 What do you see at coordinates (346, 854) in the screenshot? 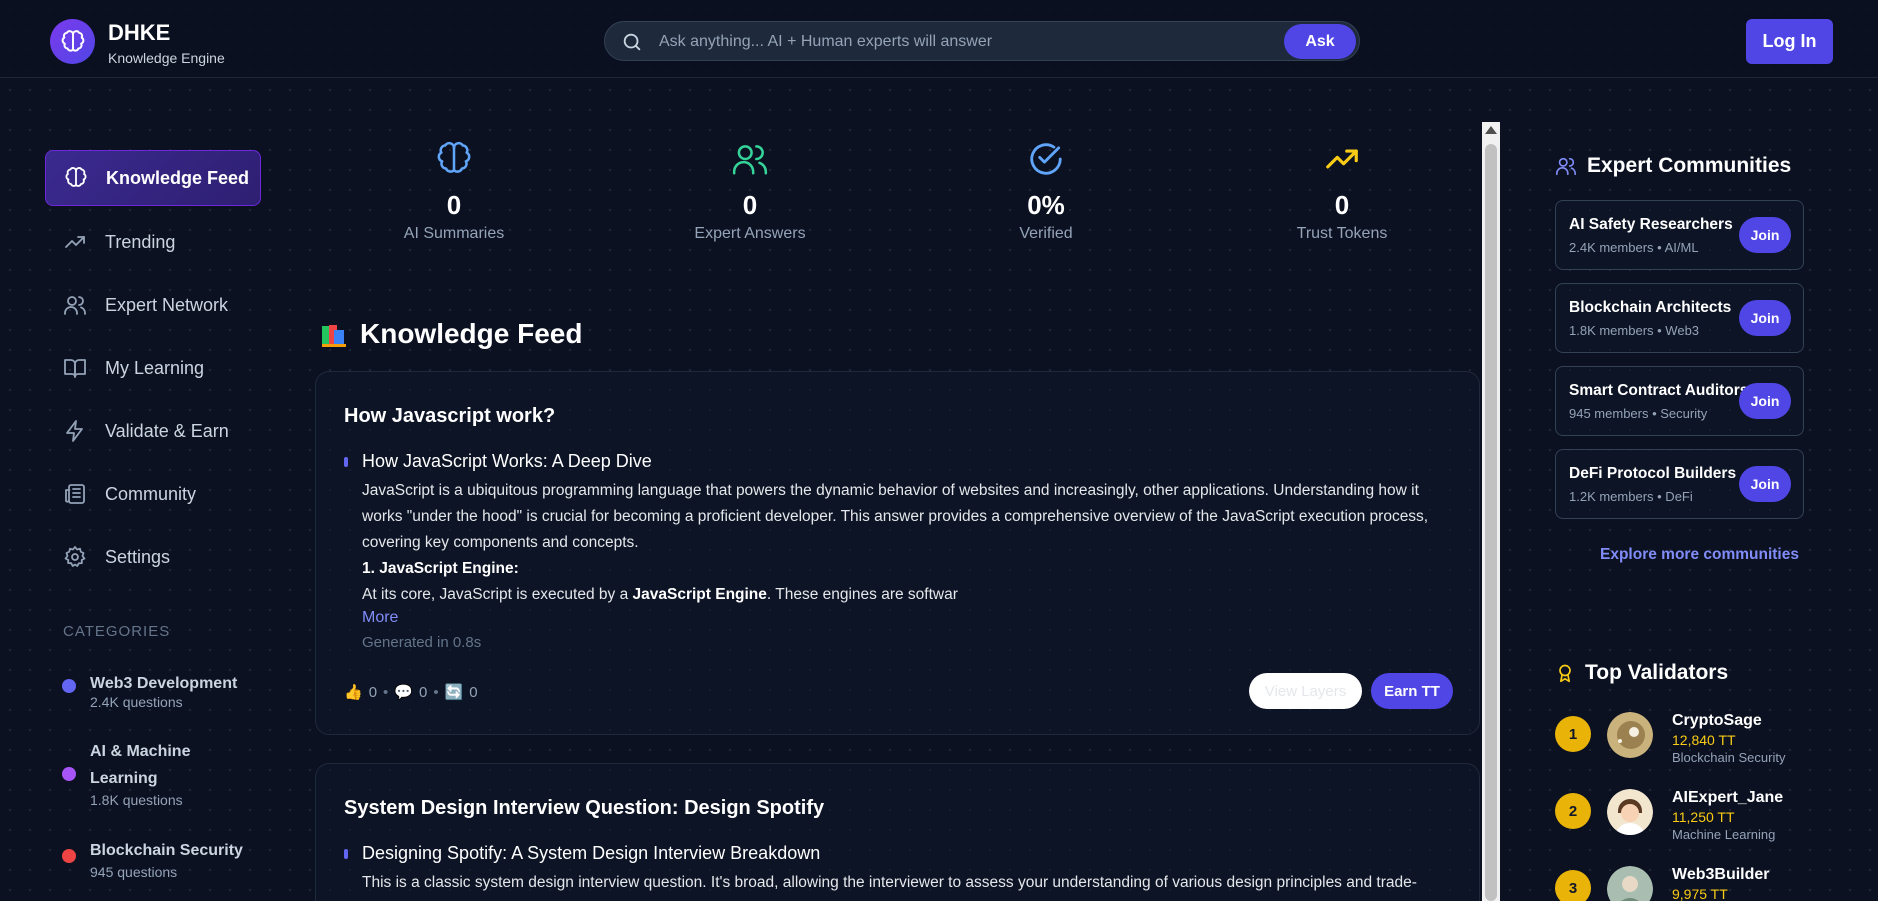
I see `answer-marker` at bounding box center [346, 854].